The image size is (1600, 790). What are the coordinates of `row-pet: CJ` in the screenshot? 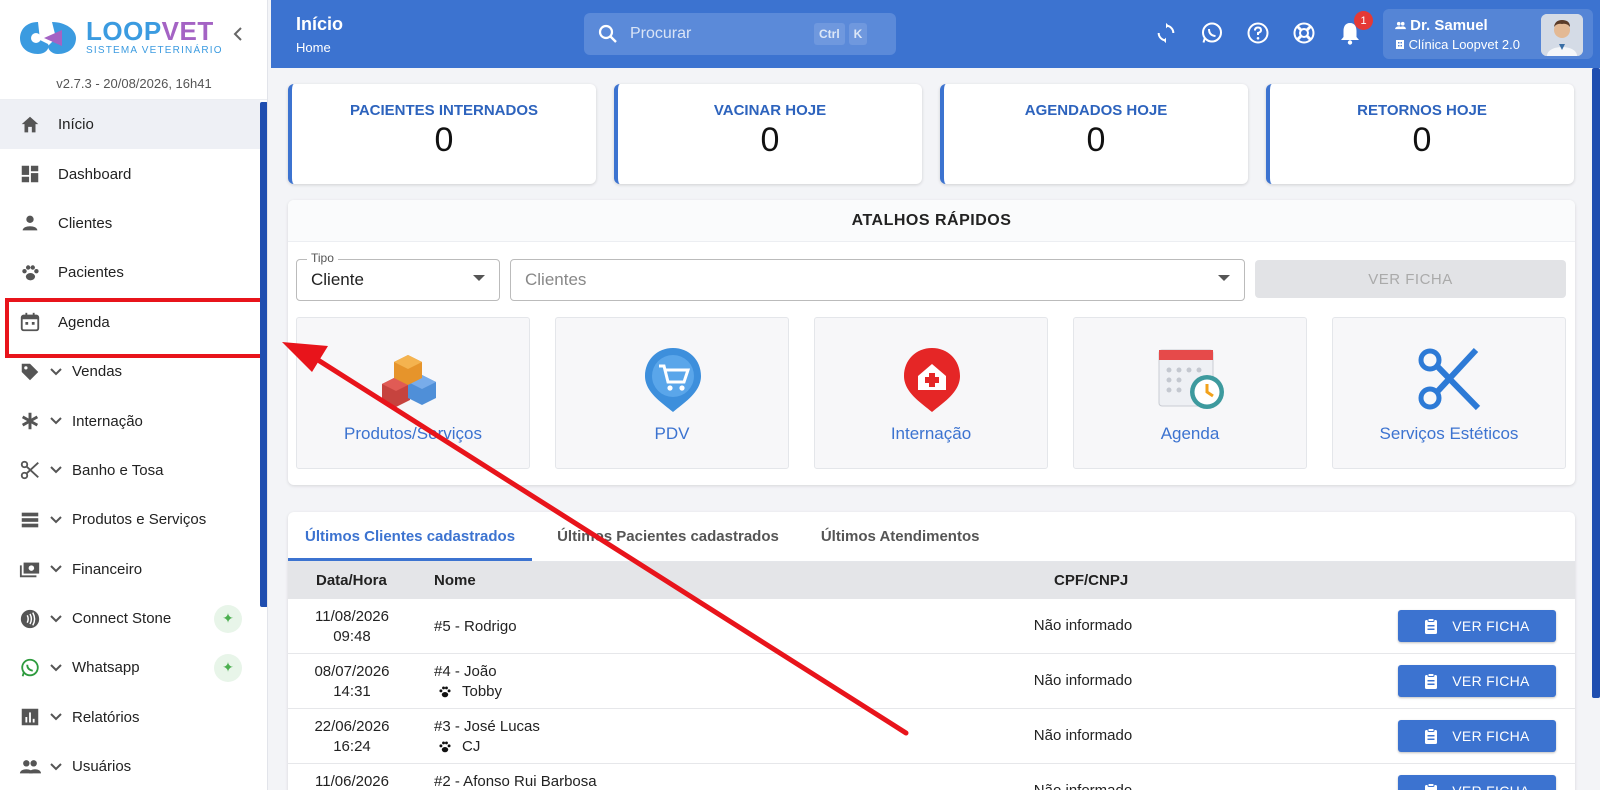 It's located at (489, 747).